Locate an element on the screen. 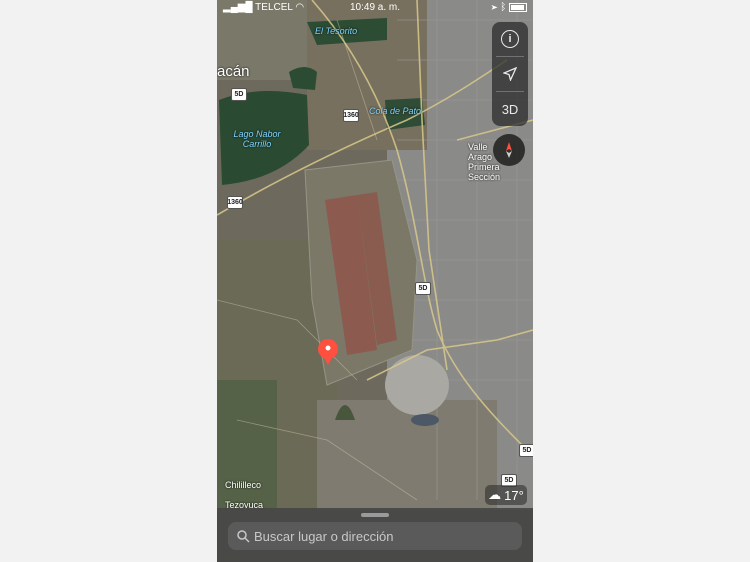 The image size is (750, 562). locate-me-button is located at coordinates (510, 74).